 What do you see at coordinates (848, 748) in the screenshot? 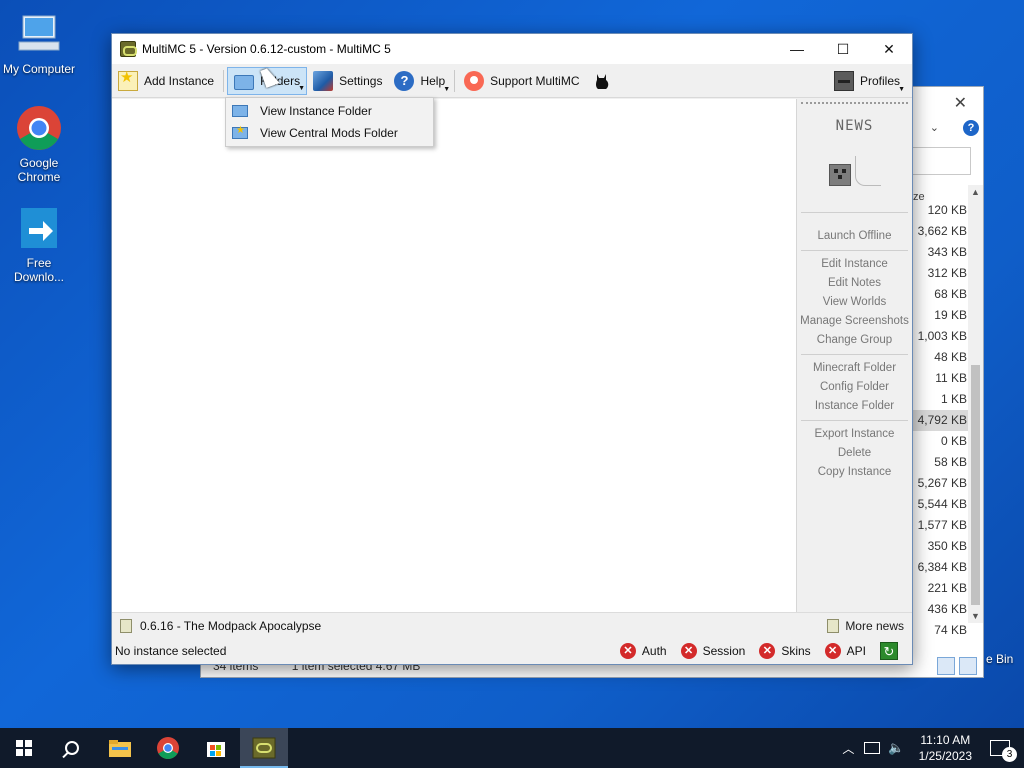
I see `show-hidden-icons-chevron-icon: ︿` at bounding box center [848, 748].